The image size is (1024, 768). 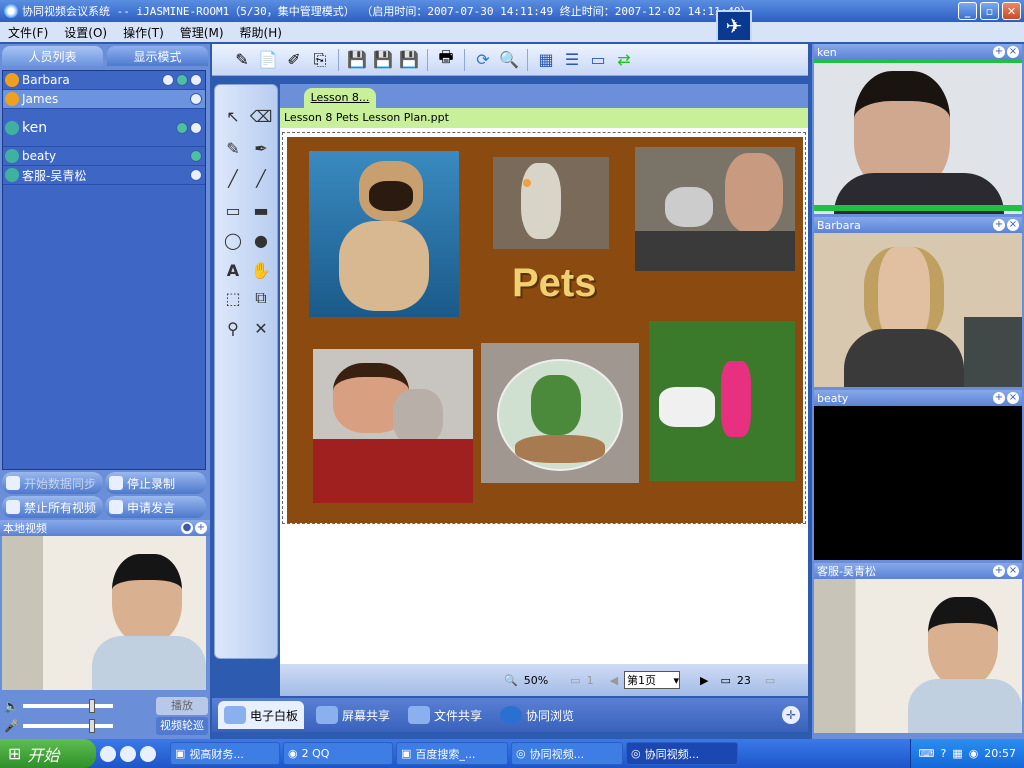 What do you see at coordinates (242, 60) in the screenshot?
I see `edit-icon: ✎` at bounding box center [242, 60].